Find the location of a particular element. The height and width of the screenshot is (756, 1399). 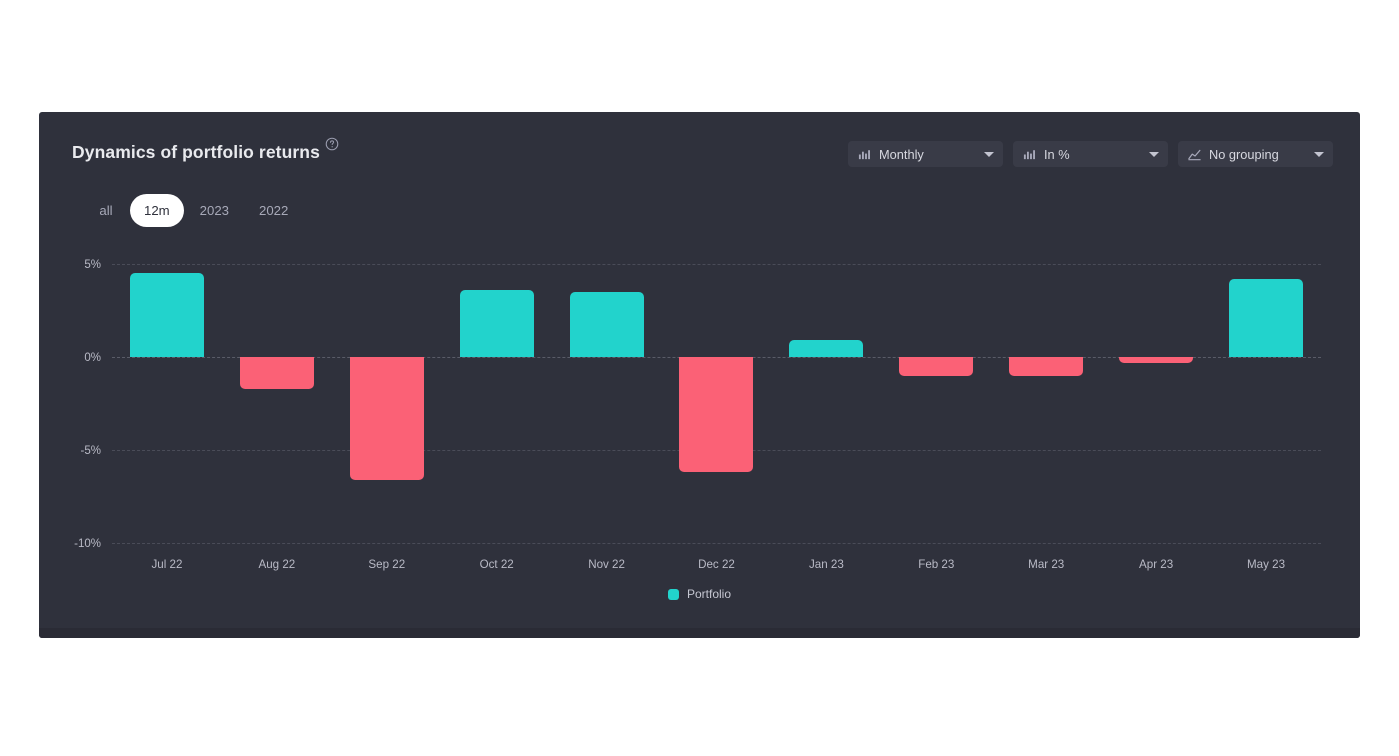

x-axis-label: Jan 23 is located at coordinates (826, 564).